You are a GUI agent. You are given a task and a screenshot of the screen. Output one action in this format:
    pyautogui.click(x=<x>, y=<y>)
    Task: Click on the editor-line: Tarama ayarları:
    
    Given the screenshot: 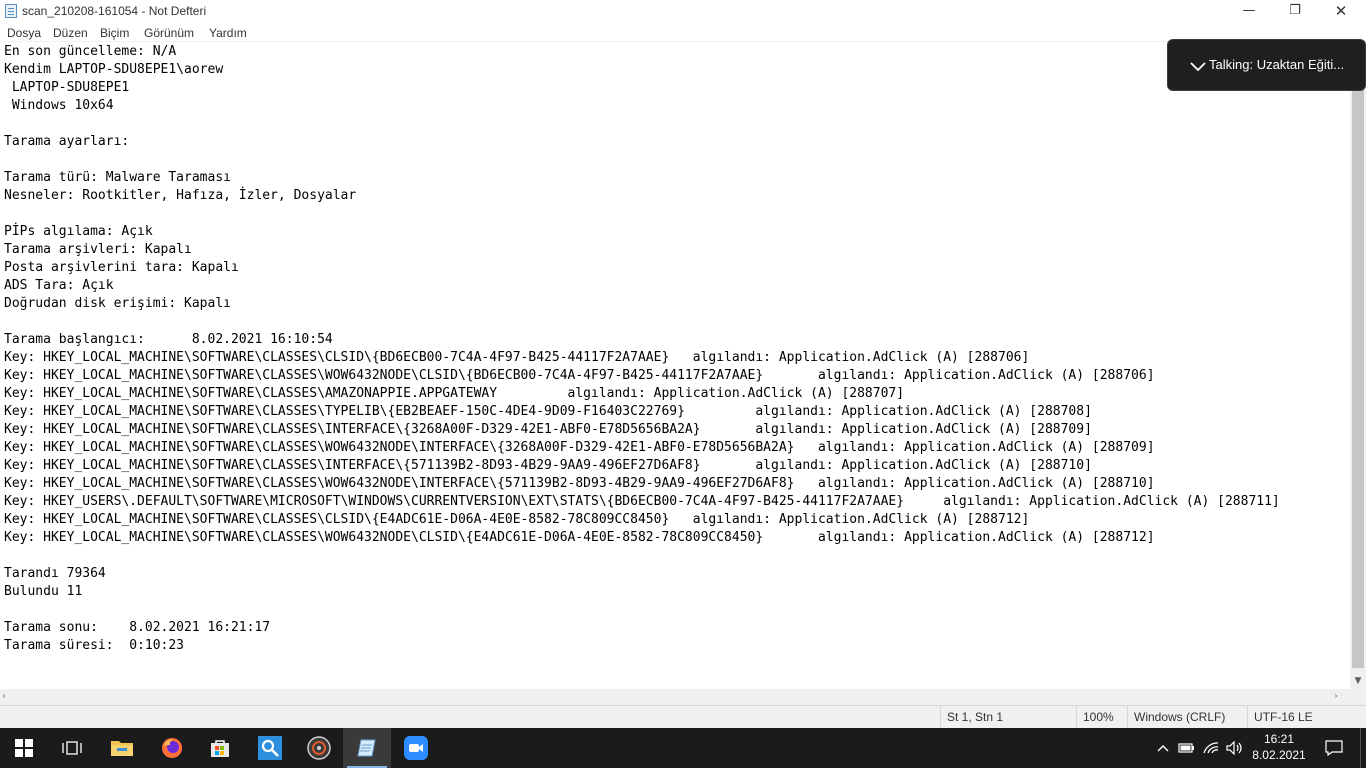 What is the action you would take?
    pyautogui.click(x=67, y=141)
    